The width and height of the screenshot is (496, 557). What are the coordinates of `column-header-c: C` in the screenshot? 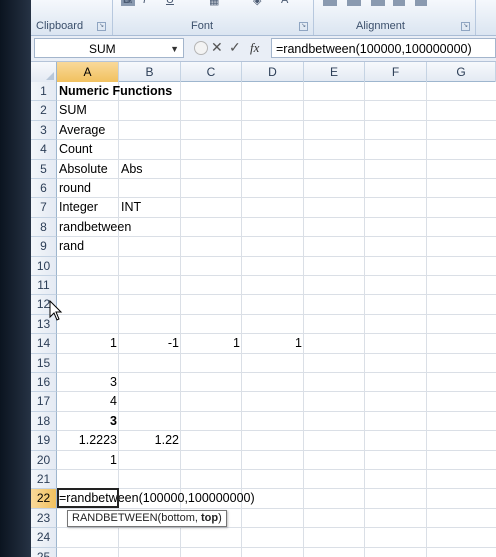 It's located at (211, 72).